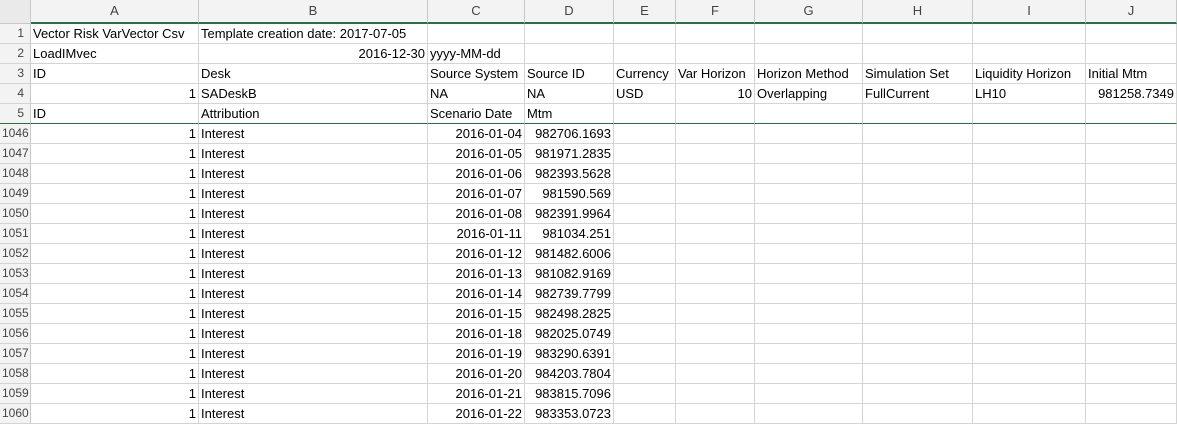 The height and width of the screenshot is (424, 1177). What do you see at coordinates (476, 134) in the screenshot?
I see `grid-cell: 2016-01-04` at bounding box center [476, 134].